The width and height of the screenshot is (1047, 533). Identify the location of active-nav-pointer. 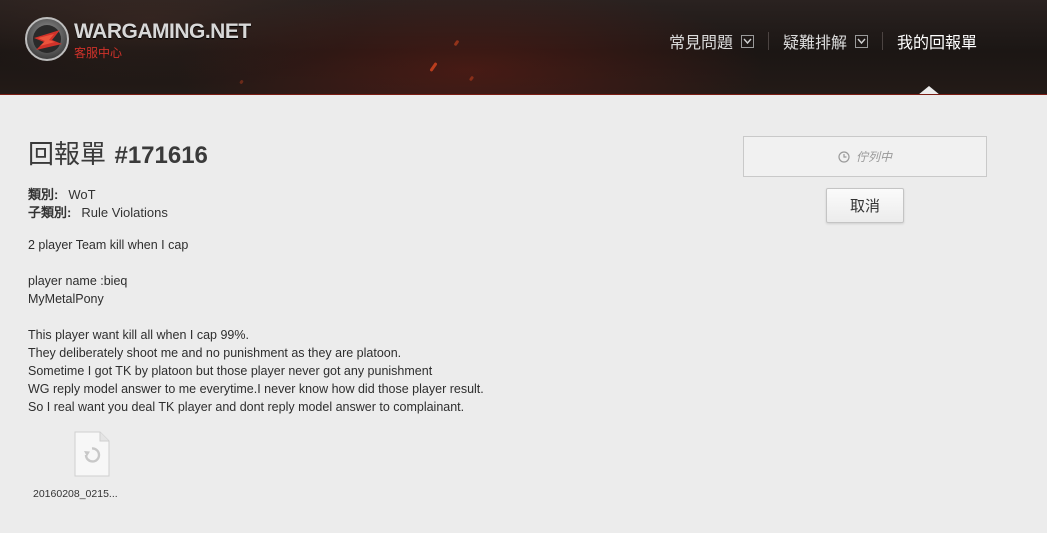
(929, 90).